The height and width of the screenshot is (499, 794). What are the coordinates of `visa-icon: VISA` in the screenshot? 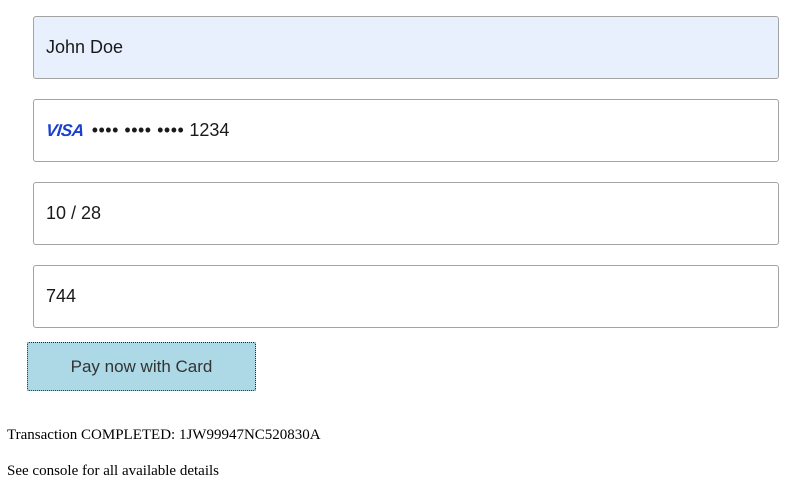 It's located at (65, 130).